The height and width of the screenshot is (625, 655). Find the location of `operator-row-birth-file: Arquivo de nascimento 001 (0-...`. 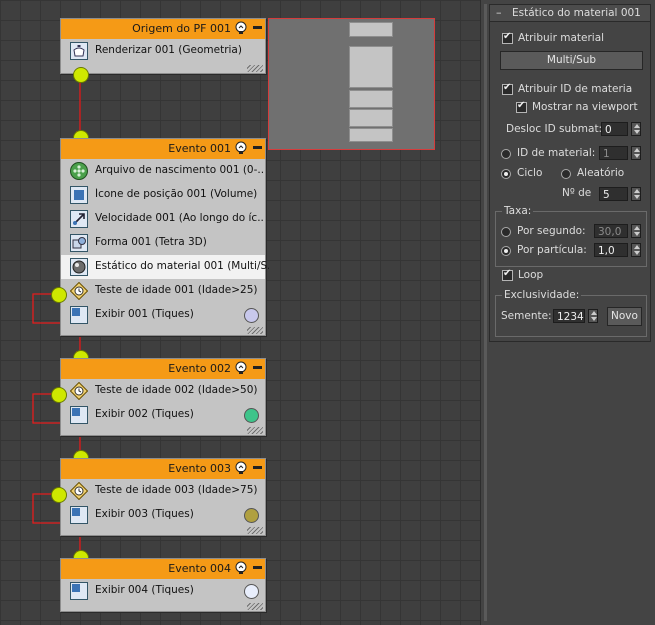

operator-row-birth-file: Arquivo de nascimento 001 (0-... is located at coordinates (163, 171).